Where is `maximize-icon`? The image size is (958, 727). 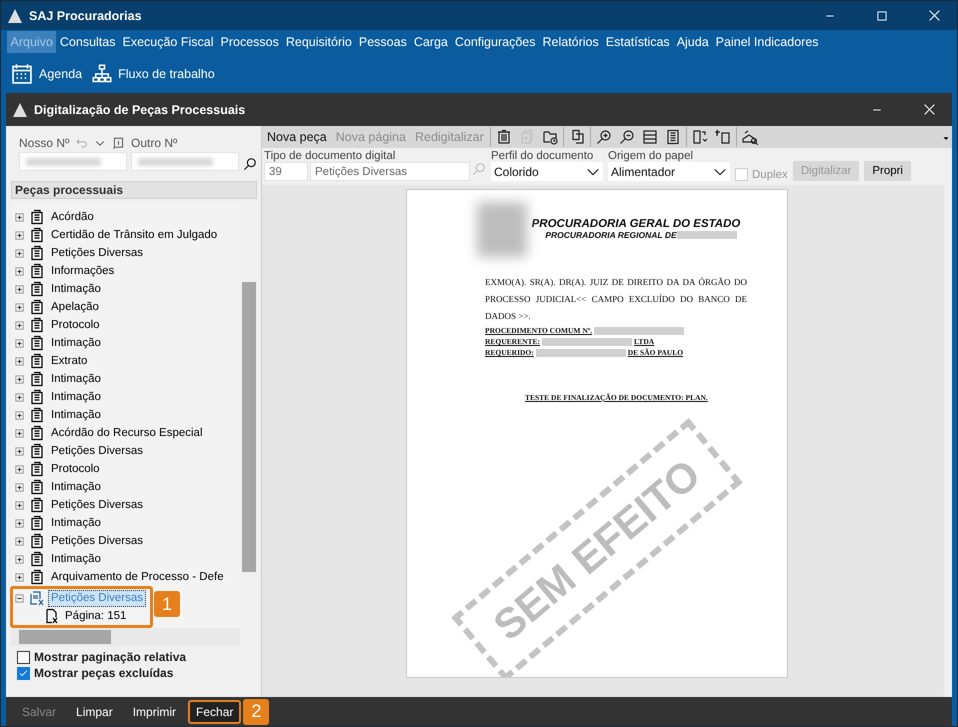 maximize-icon is located at coordinates (882, 16).